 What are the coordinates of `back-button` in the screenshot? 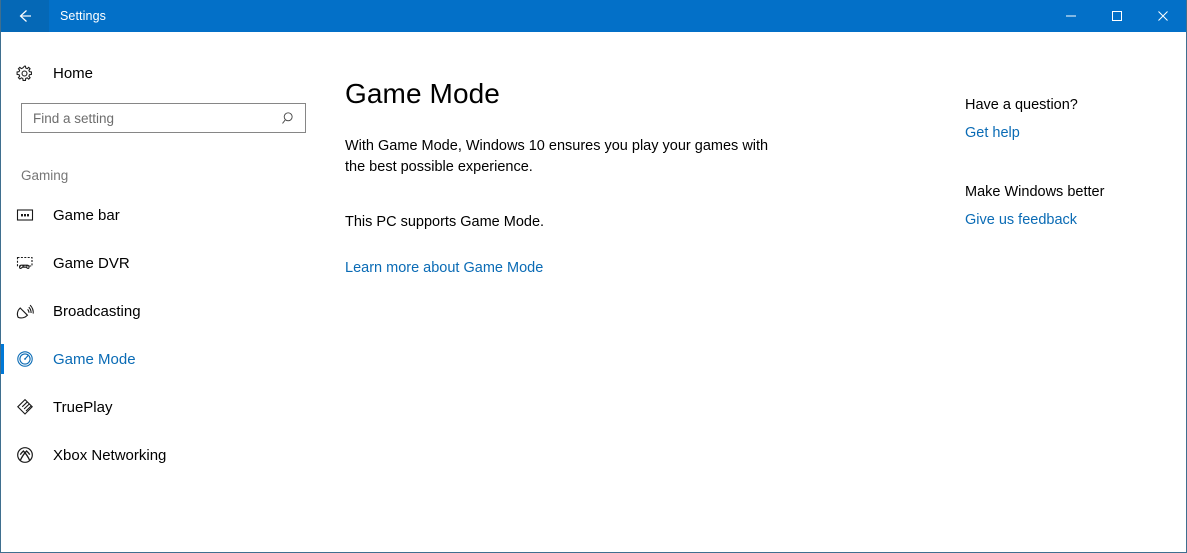 It's located at (25, 16).